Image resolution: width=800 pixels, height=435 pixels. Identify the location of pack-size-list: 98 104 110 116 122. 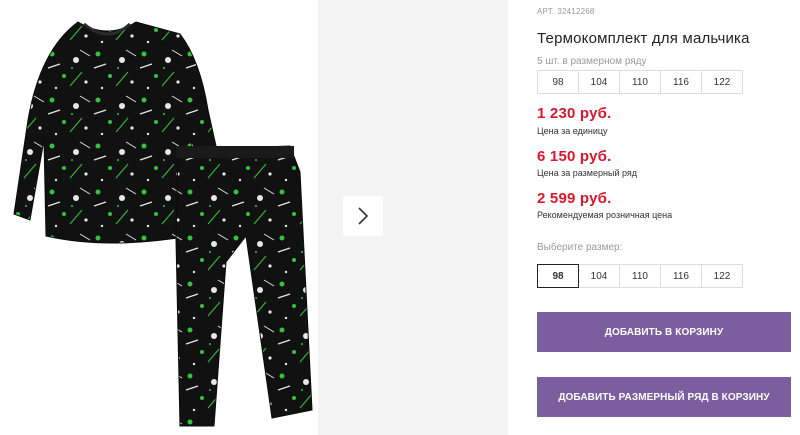
(640, 82).